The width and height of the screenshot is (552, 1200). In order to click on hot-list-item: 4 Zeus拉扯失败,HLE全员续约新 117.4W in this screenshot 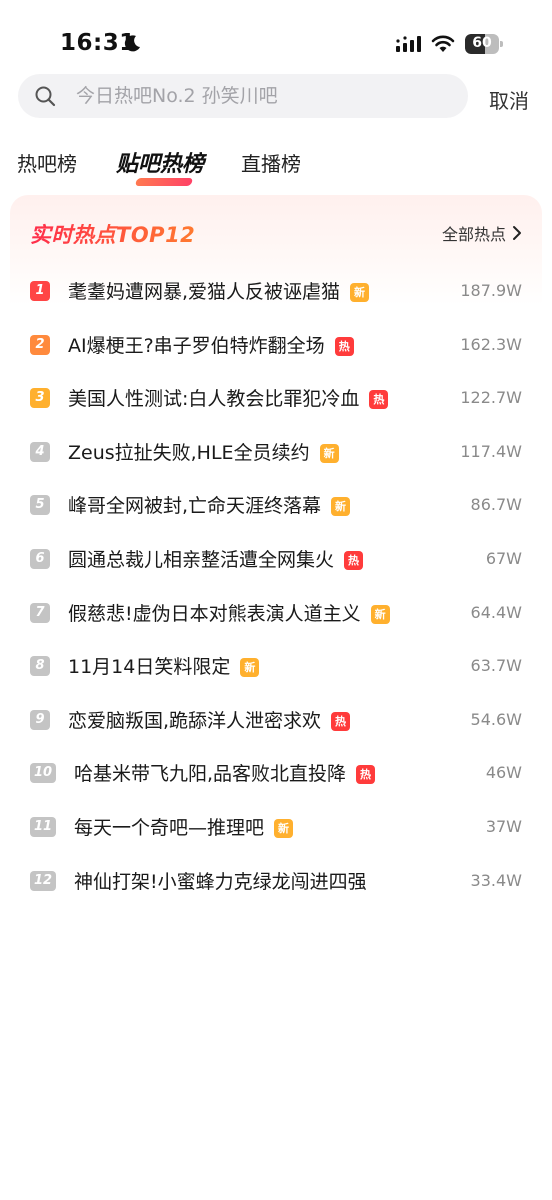, I will do `click(276, 452)`.